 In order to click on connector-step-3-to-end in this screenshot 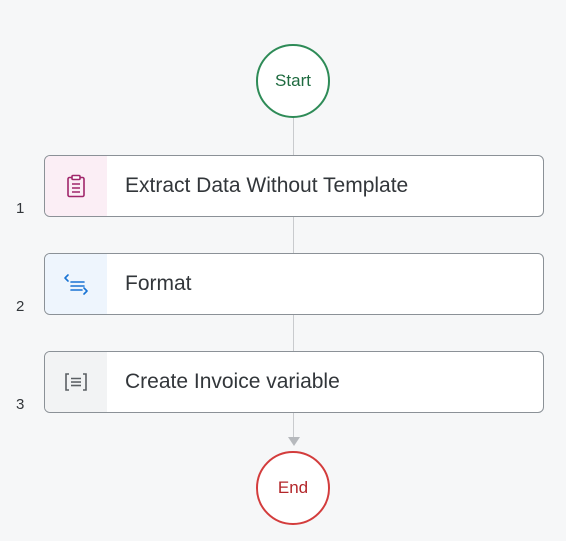, I will do `click(293, 426)`.